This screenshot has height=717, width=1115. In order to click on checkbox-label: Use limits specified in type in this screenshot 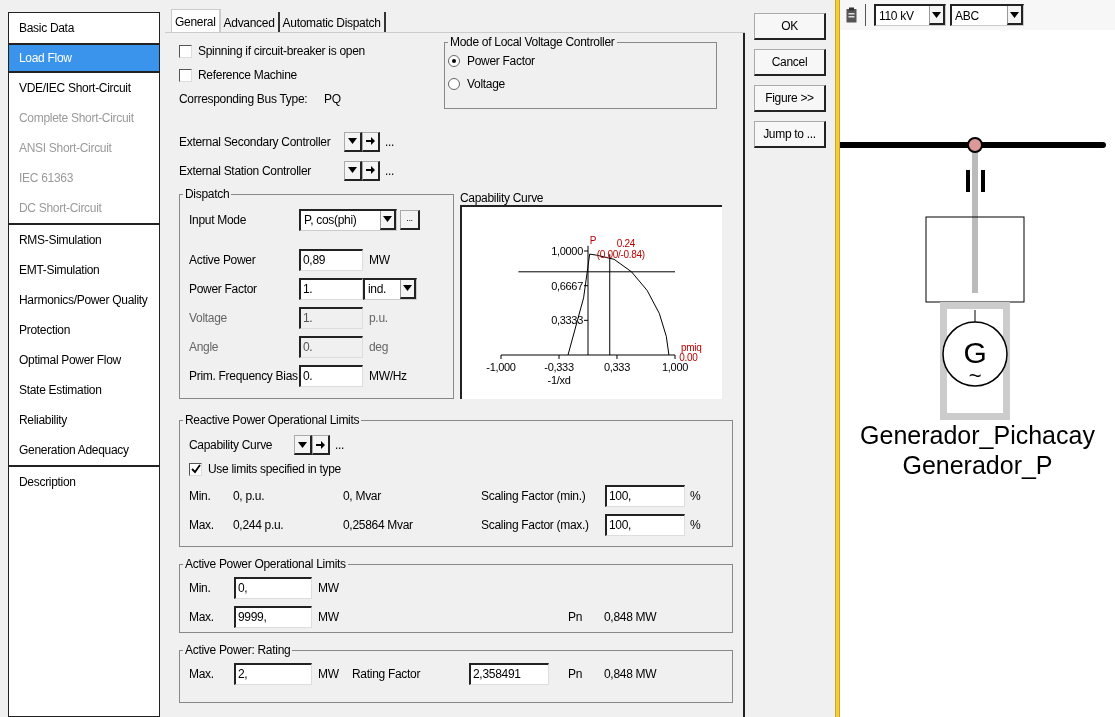, I will do `click(274, 469)`.